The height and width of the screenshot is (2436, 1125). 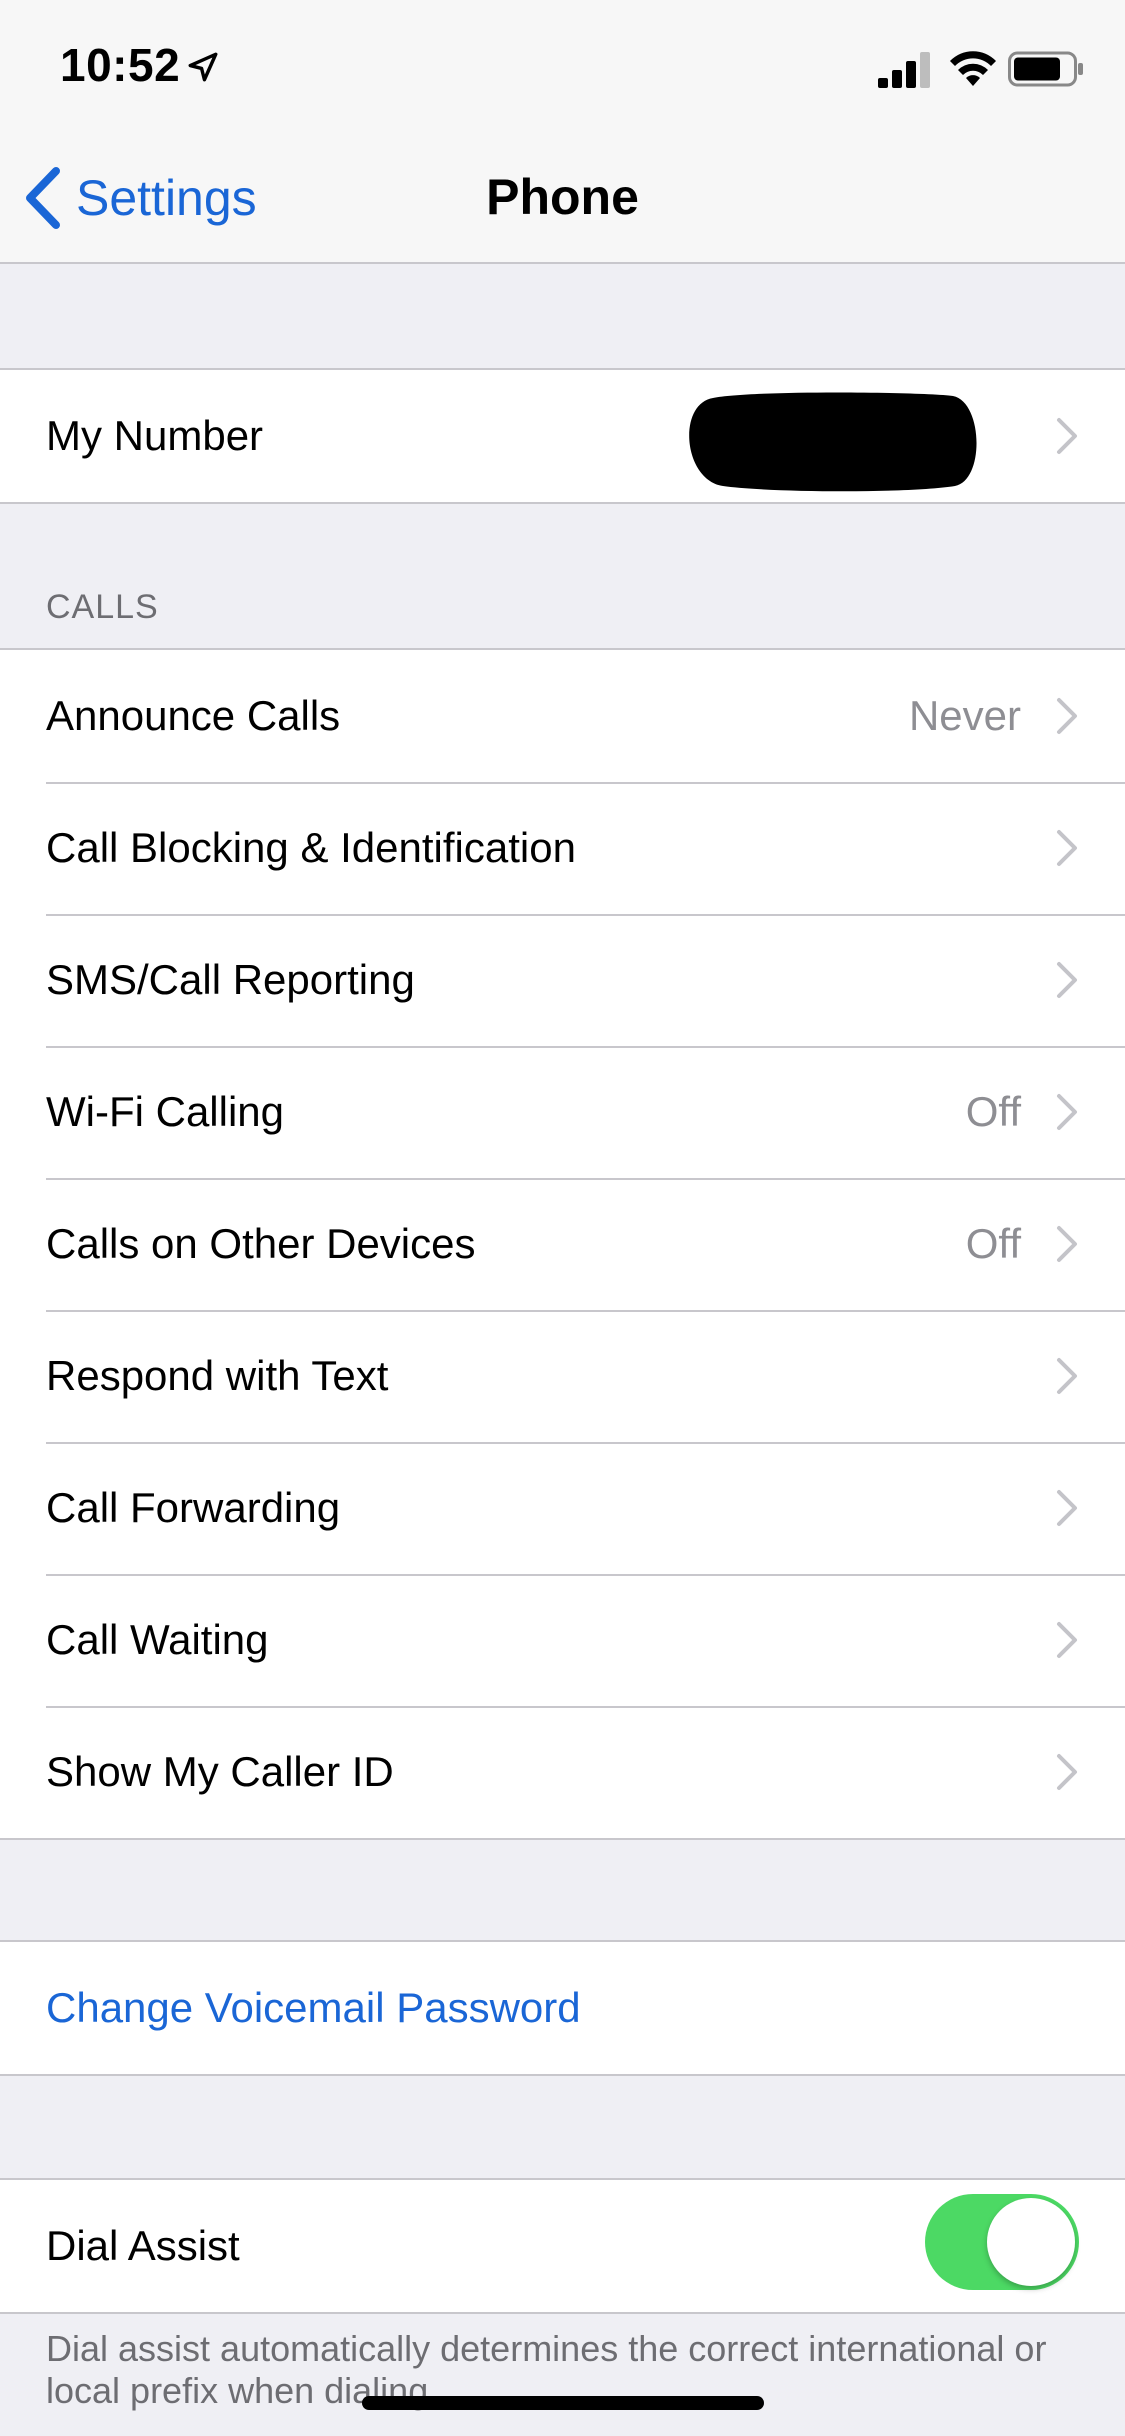 What do you see at coordinates (311, 847) in the screenshot?
I see `row-label: Call Blocking & Identification` at bounding box center [311, 847].